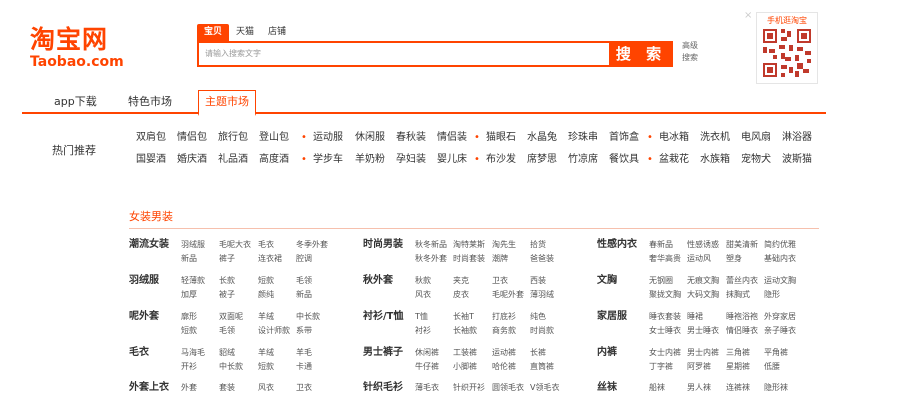 The image size is (897, 400). I want to click on nav-theme-market: 主题市场, so click(227, 103).